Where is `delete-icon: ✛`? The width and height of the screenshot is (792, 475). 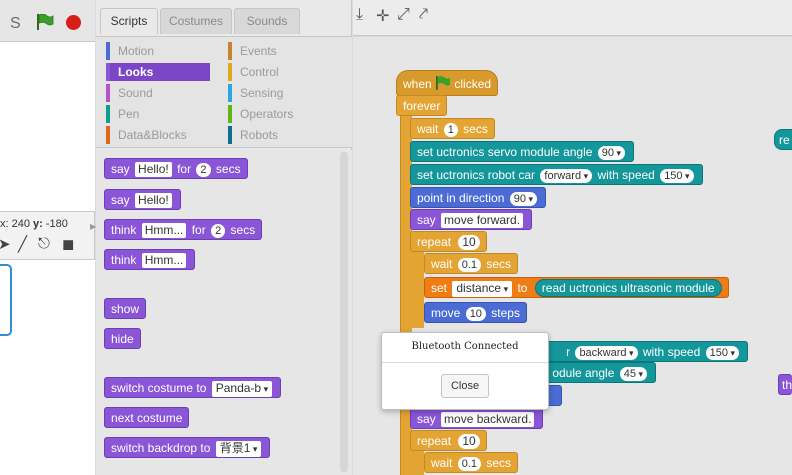 delete-icon: ✛ is located at coordinates (382, 16).